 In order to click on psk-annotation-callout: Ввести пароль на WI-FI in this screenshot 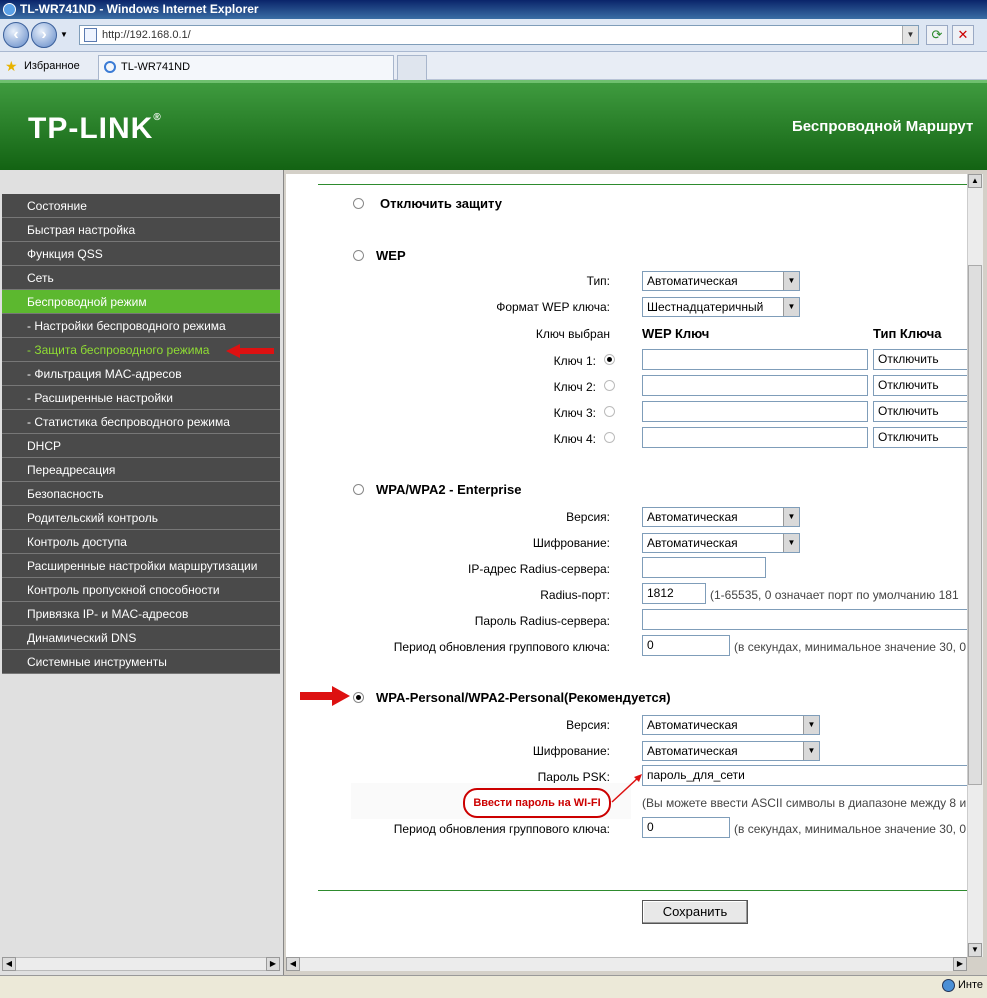, I will do `click(537, 803)`.